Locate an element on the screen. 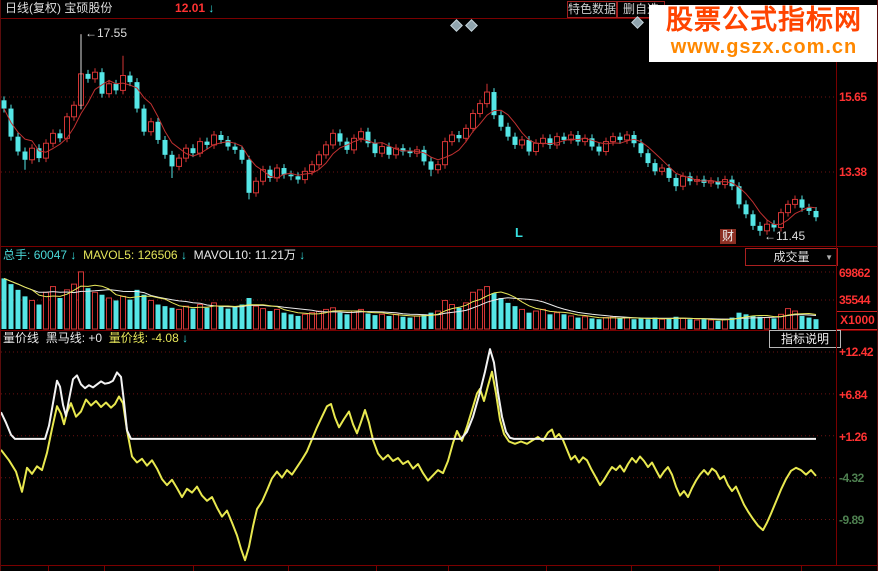 This screenshot has height=571, width=878. volume-axis-label: 35544 is located at coordinates (854, 300).